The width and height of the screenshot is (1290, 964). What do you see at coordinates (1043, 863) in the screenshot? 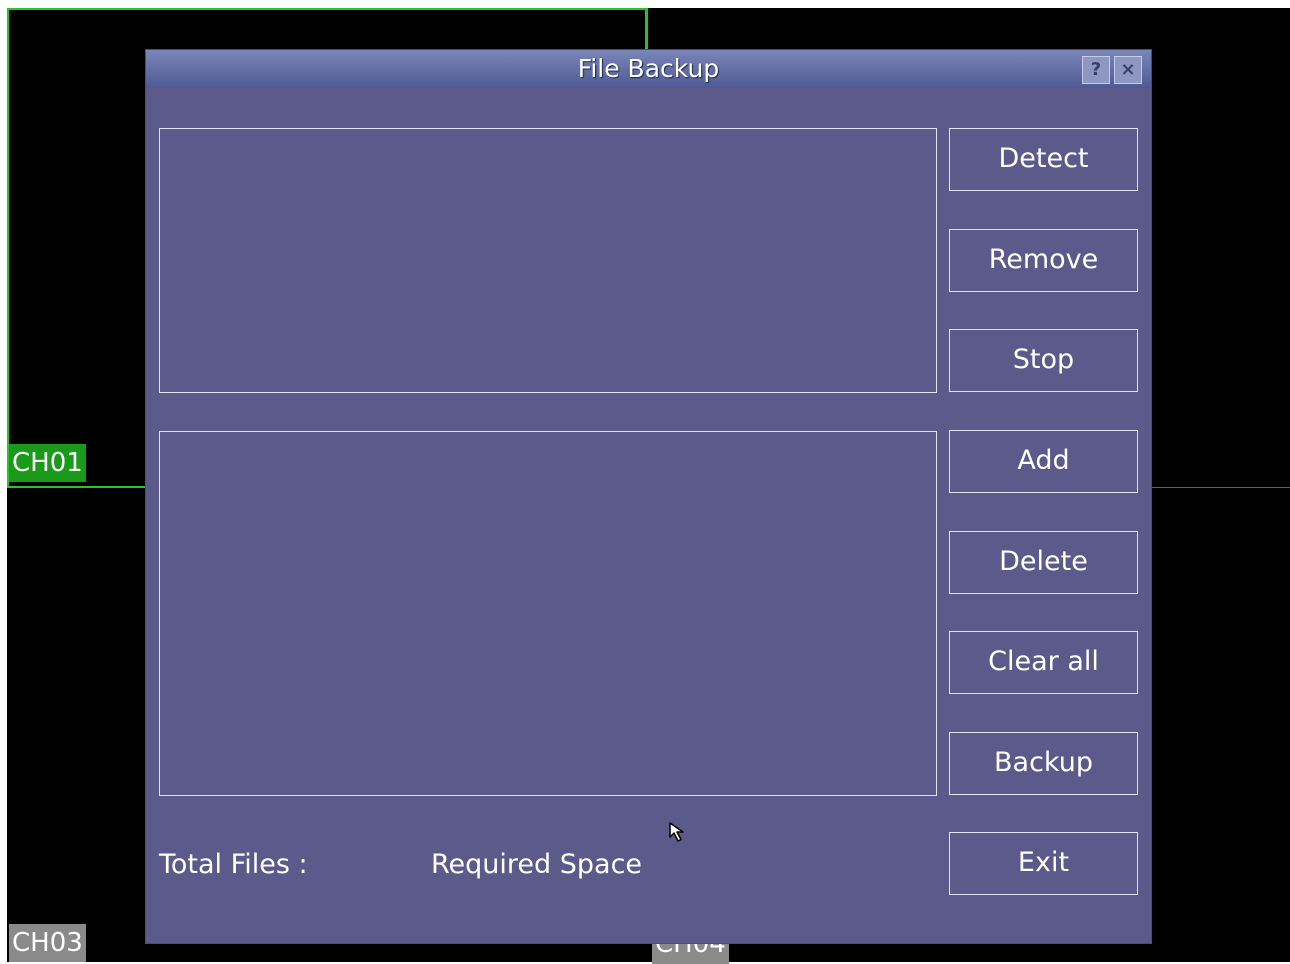
I see `exit-button: Exit` at bounding box center [1043, 863].